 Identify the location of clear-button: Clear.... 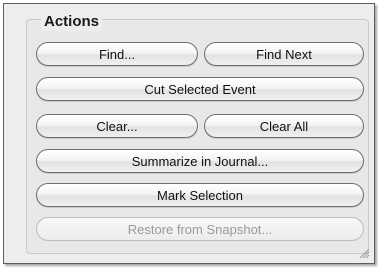
(117, 126).